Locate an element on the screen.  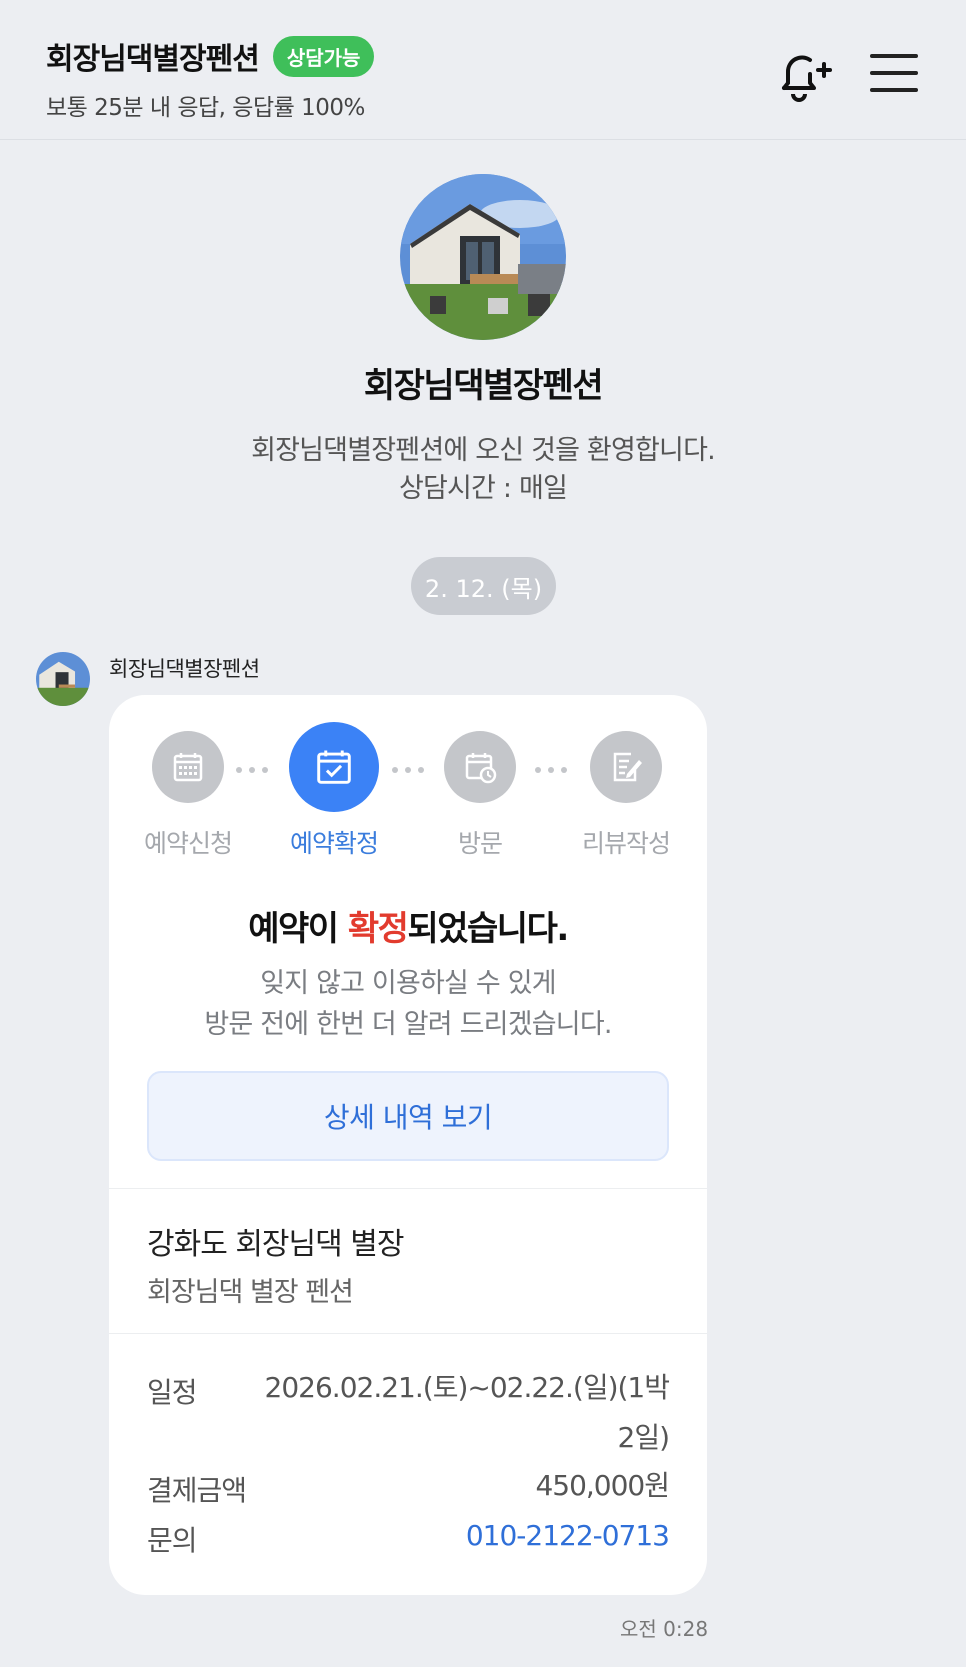
header-title: 회장님댁별장펜션 is located at coordinates (153, 59).